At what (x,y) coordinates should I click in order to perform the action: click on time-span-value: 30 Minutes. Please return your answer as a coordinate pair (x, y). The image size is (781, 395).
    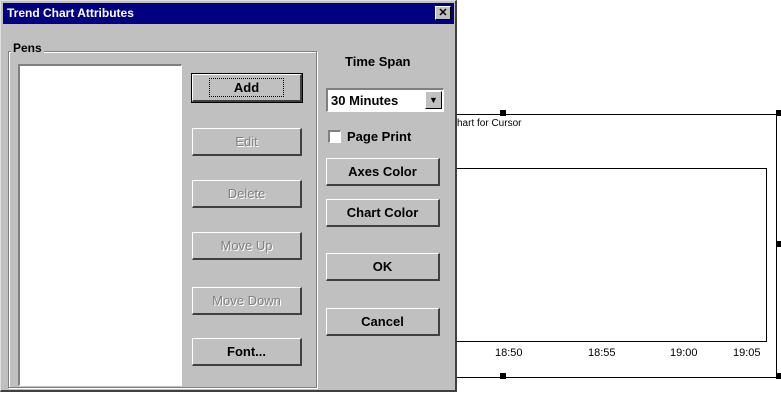
    Looking at the image, I should click on (365, 100).